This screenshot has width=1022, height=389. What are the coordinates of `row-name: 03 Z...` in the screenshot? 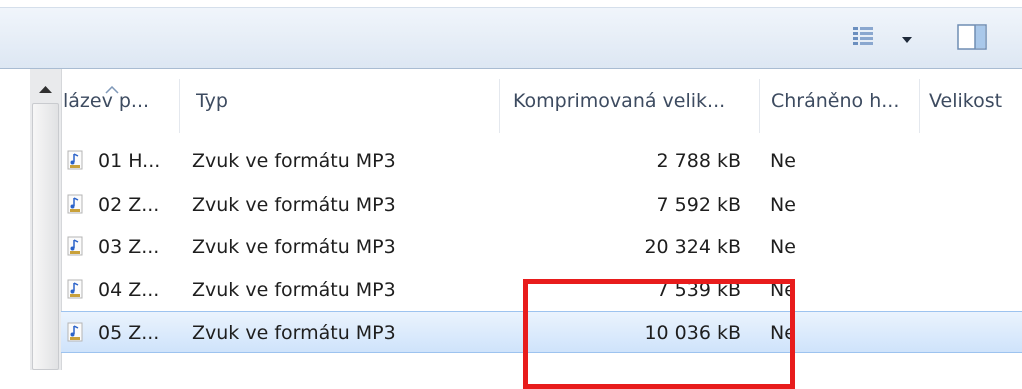 It's located at (129, 247).